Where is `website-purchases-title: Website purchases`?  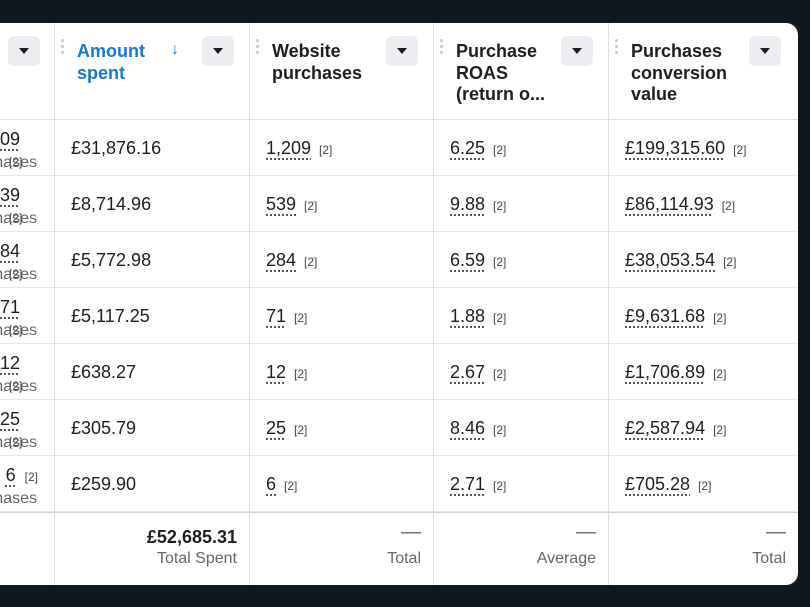 website-purchases-title: Website purchases is located at coordinates (327, 62).